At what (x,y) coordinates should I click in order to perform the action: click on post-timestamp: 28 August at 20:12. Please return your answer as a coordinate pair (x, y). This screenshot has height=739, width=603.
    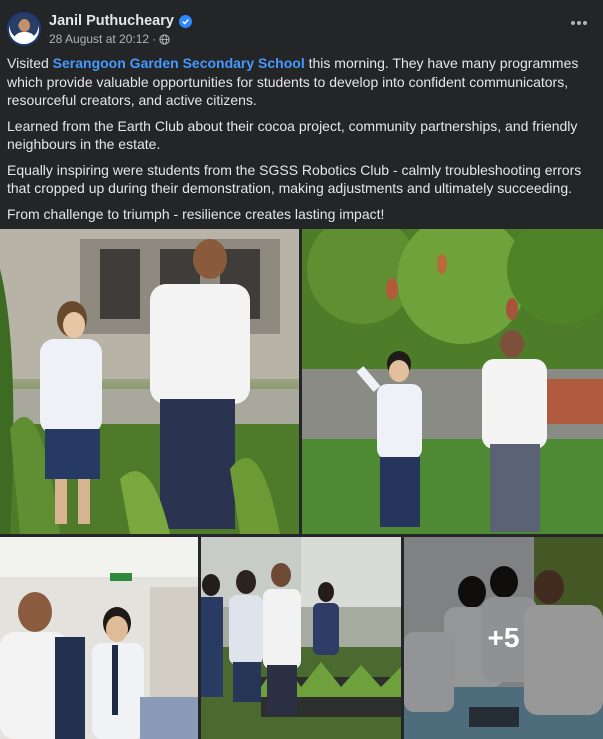
    Looking at the image, I should click on (99, 39).